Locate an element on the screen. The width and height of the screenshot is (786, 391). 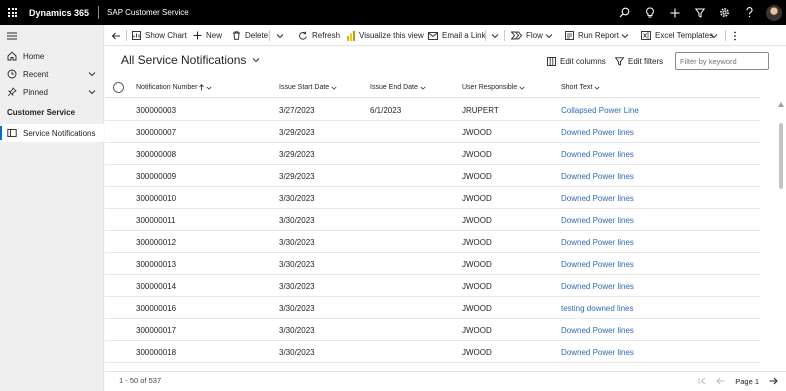
help-button is located at coordinates (749, 12).